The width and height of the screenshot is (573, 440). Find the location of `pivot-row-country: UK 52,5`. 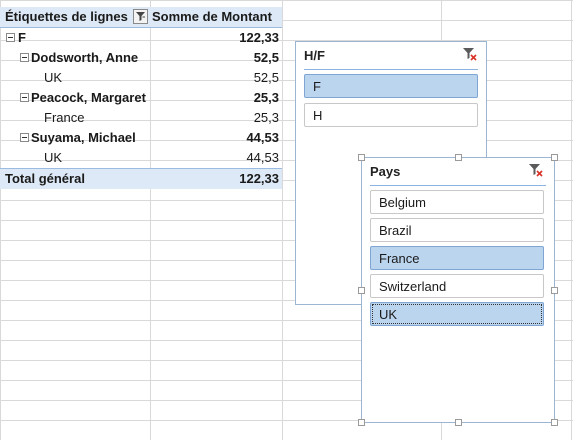

pivot-row-country: UK 52,5 is located at coordinates (141, 78).